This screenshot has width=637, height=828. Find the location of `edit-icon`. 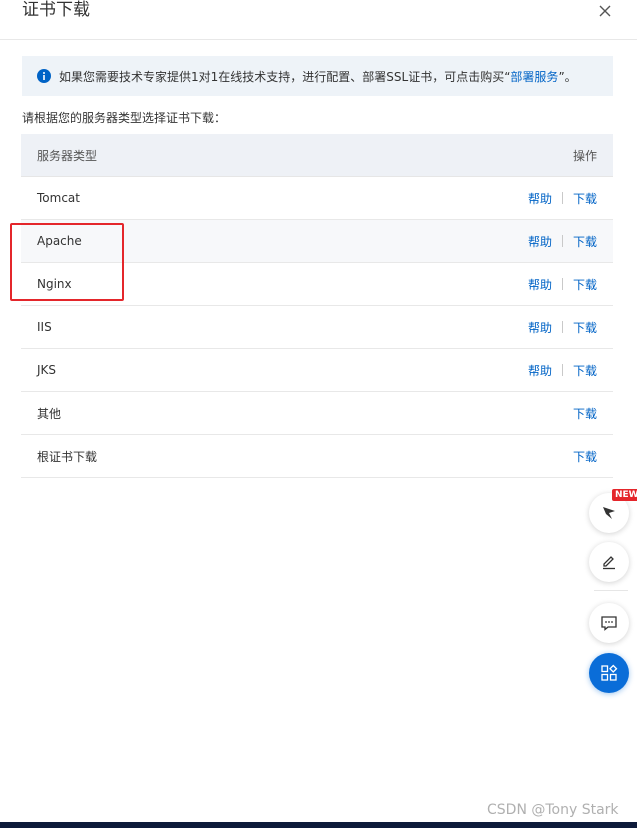

edit-icon is located at coordinates (609, 563).